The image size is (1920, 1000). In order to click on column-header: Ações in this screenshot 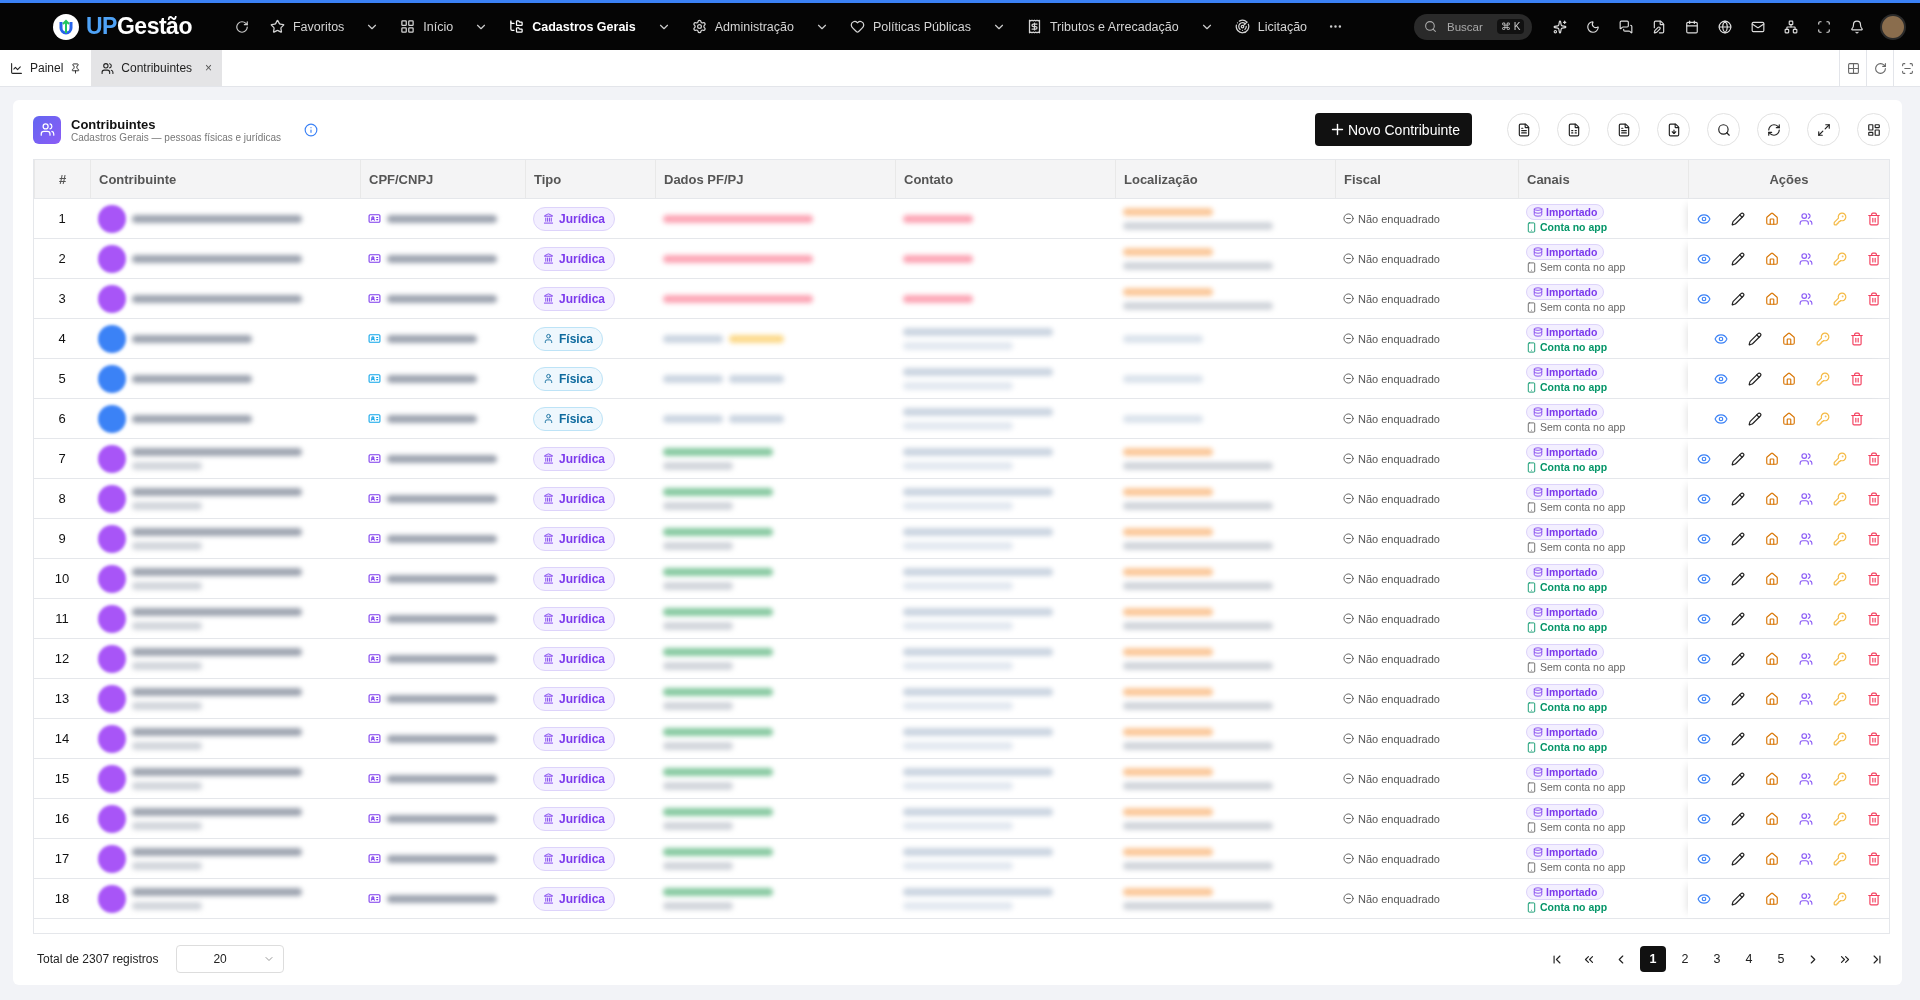, I will do `click(1788, 179)`.